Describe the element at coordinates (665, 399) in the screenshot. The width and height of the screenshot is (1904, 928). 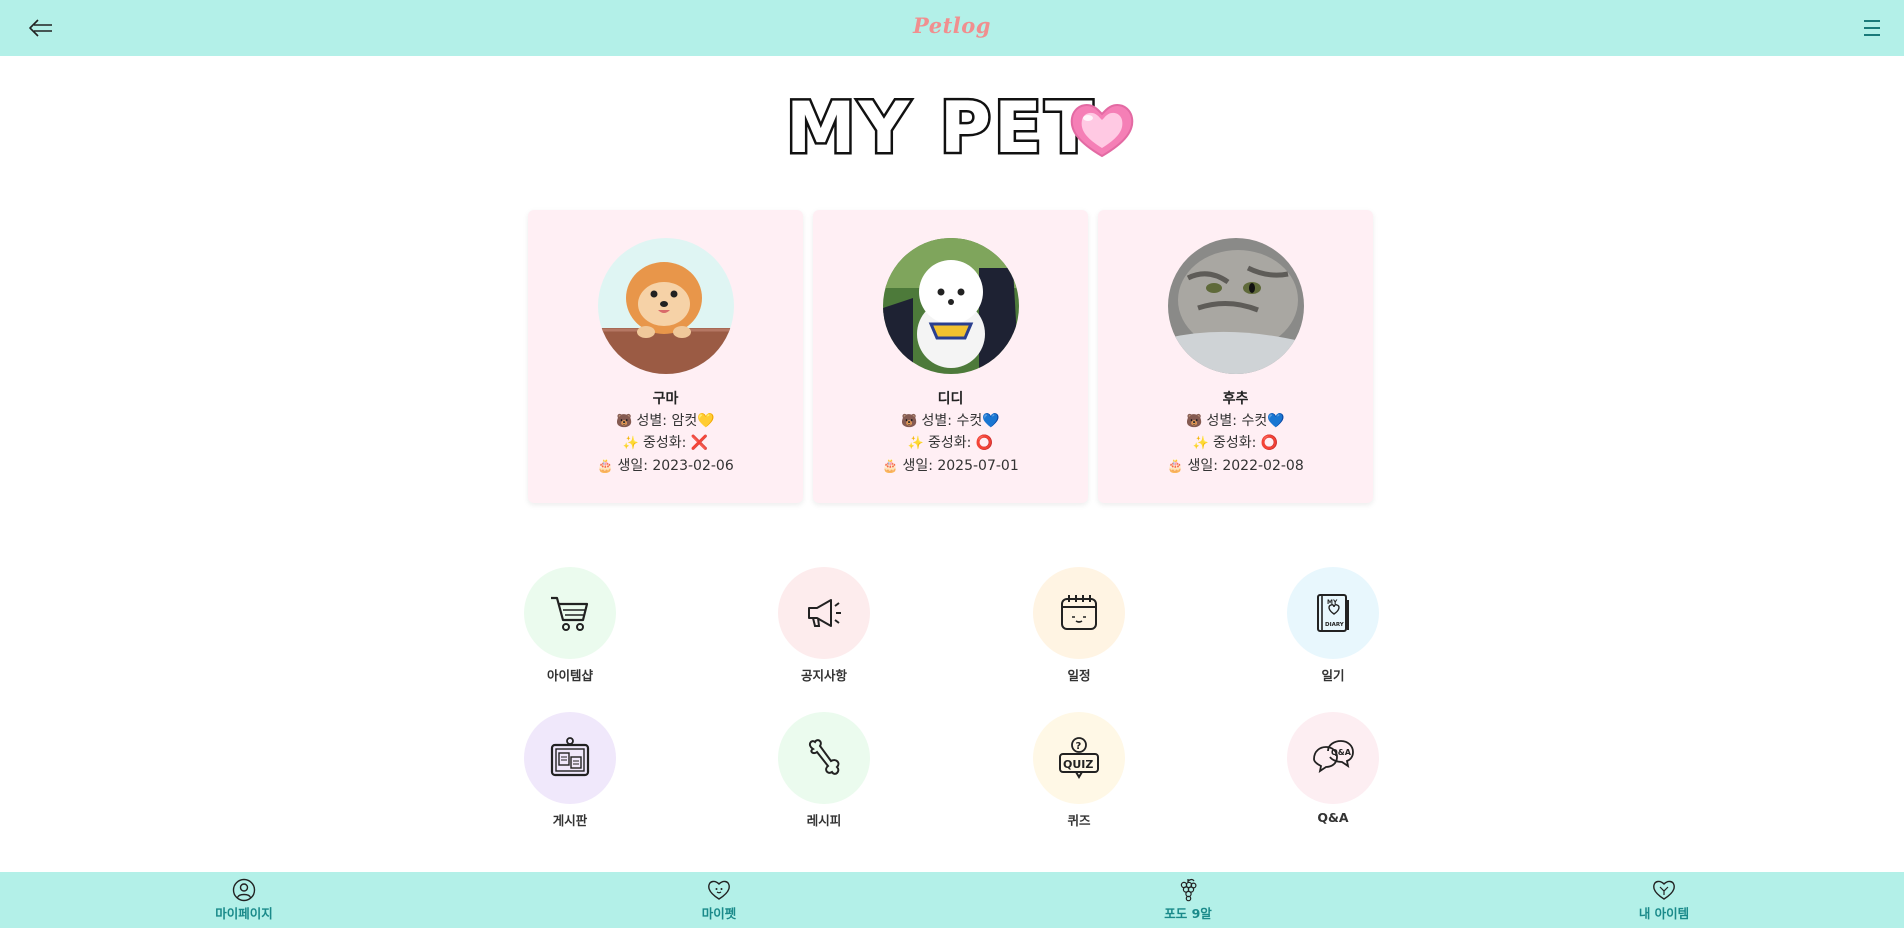
I see `pet-name: 구마` at that location.